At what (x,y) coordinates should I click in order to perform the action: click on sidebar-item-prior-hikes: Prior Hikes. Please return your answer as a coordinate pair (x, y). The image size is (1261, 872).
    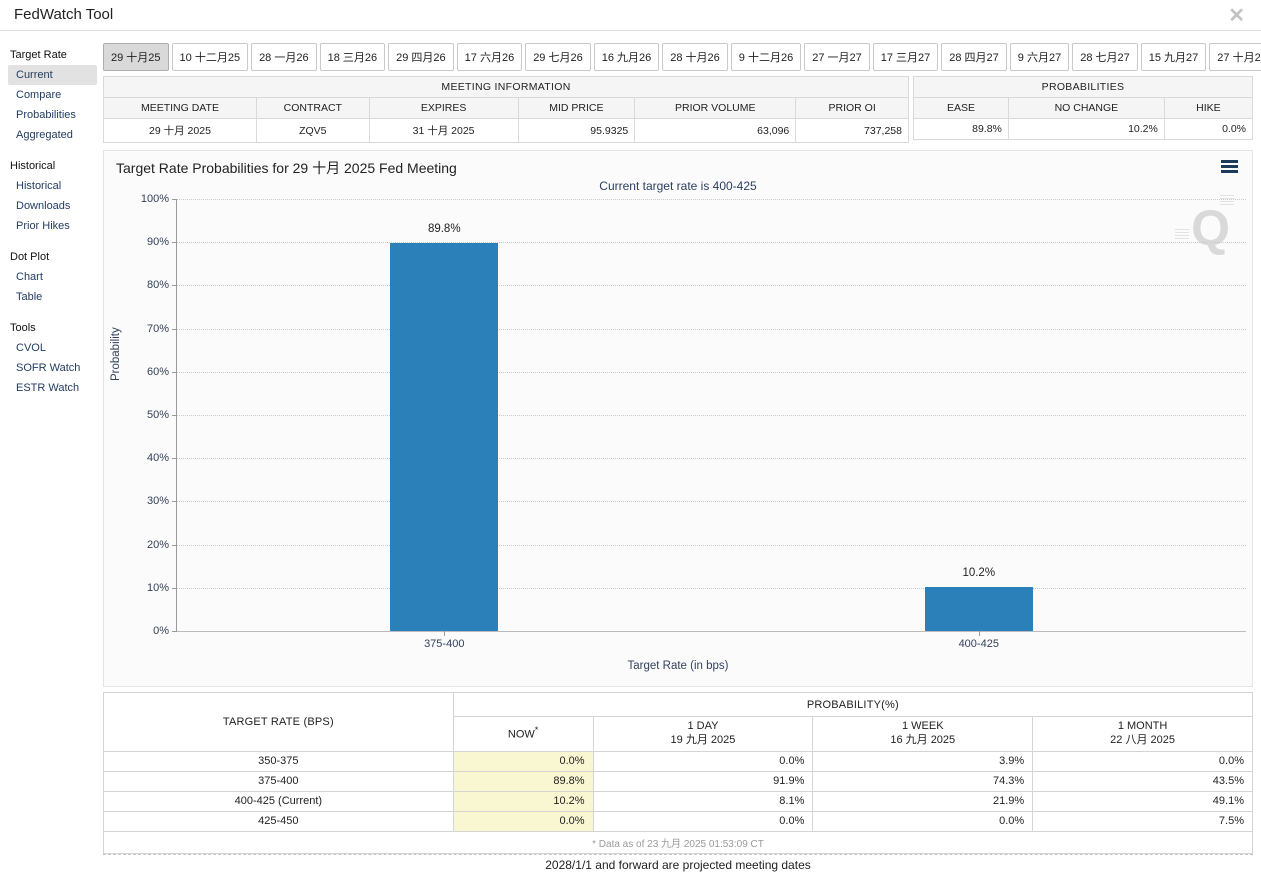
    Looking at the image, I should click on (52, 226).